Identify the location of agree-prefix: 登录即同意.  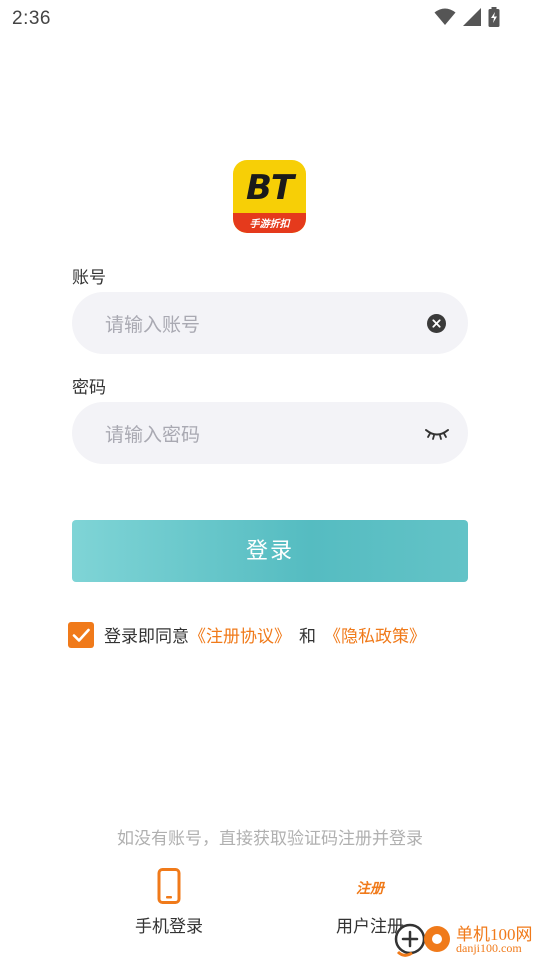
(146, 636).